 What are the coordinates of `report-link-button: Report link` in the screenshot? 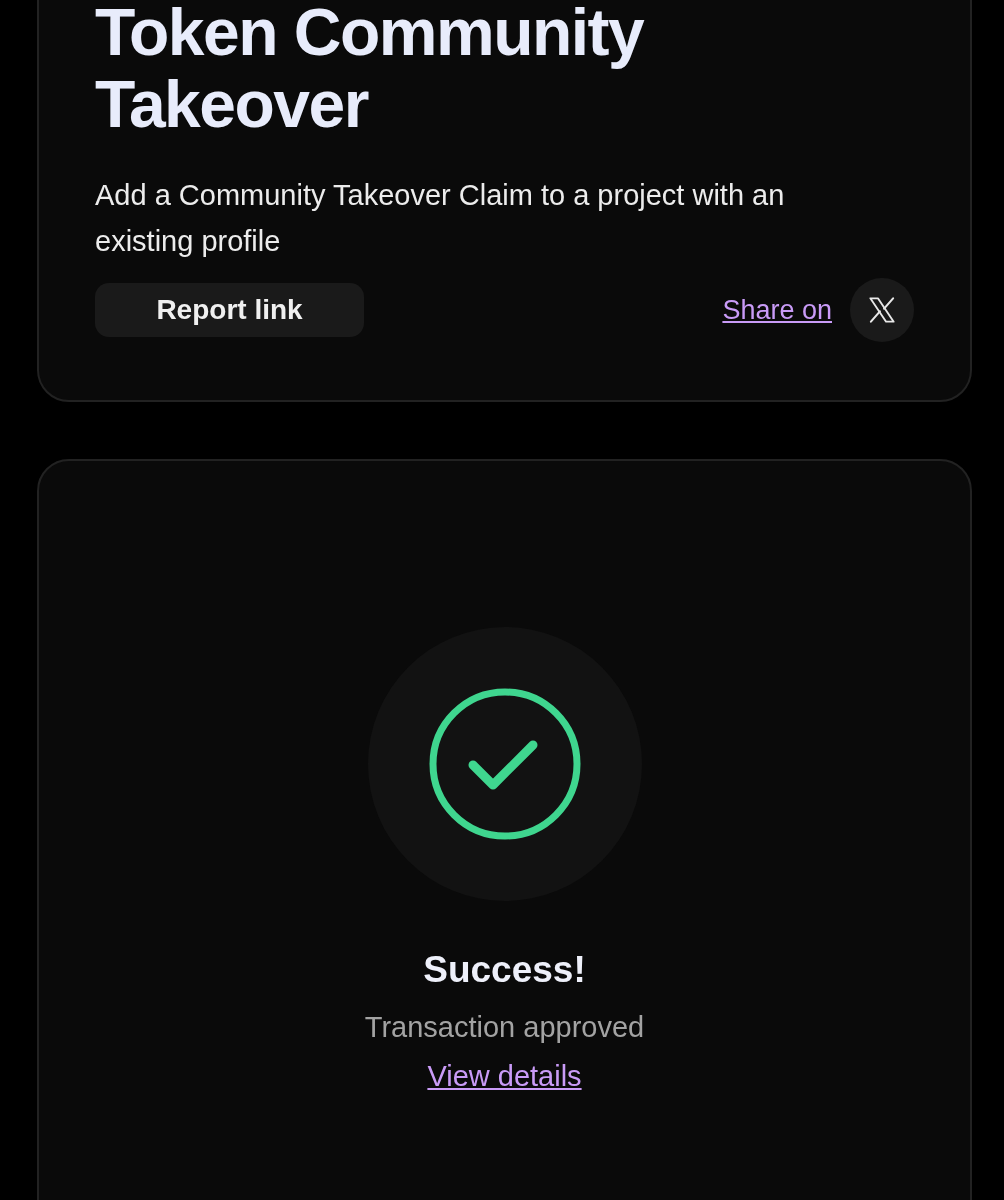 It's located at (229, 310).